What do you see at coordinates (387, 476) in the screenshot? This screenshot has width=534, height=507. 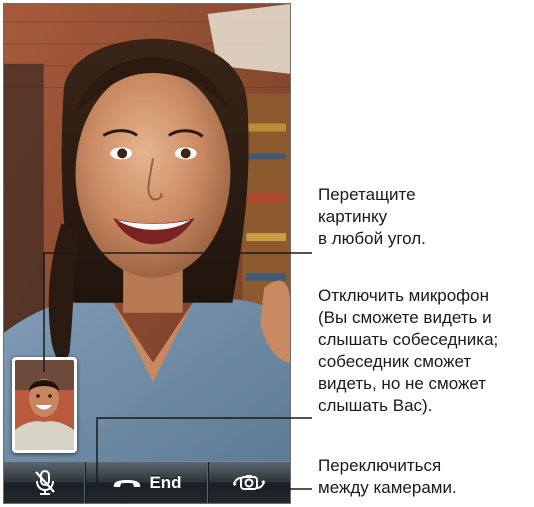 I see `switch-camera-callout: Переключиться между камерами.` at bounding box center [387, 476].